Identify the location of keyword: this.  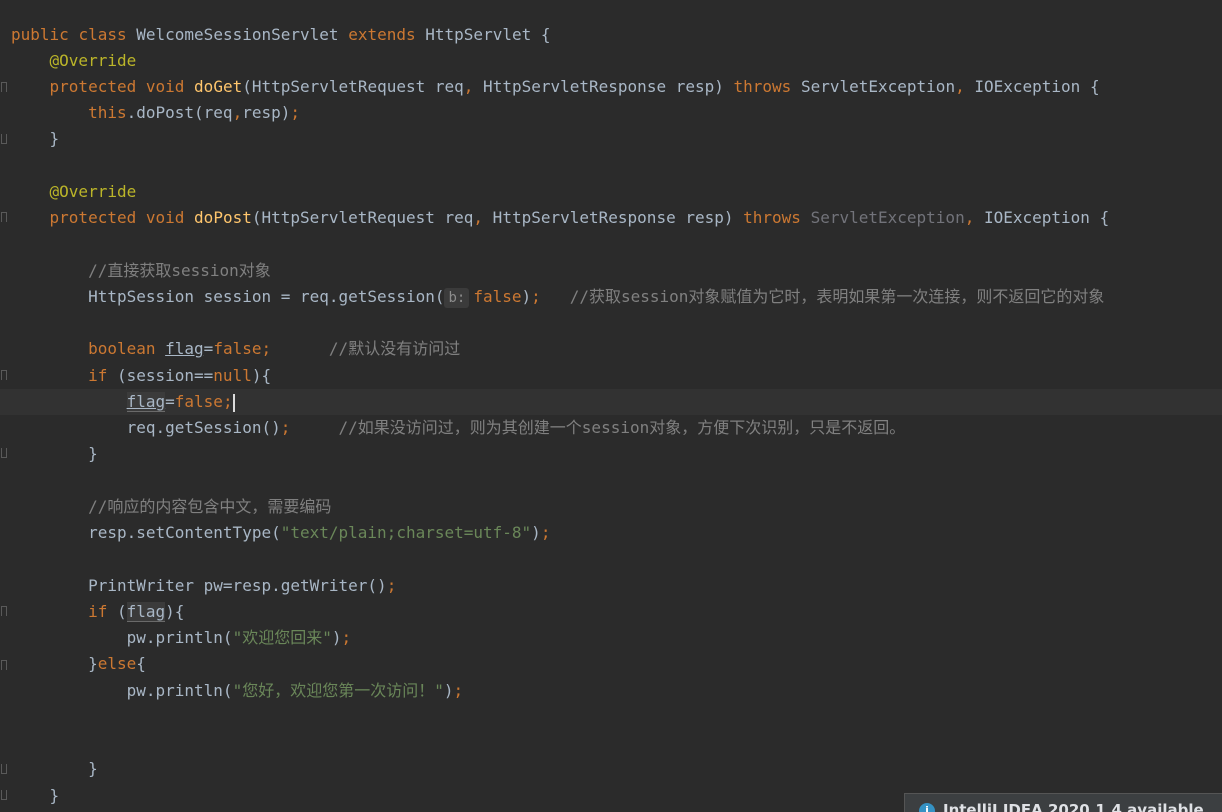
(107, 112).